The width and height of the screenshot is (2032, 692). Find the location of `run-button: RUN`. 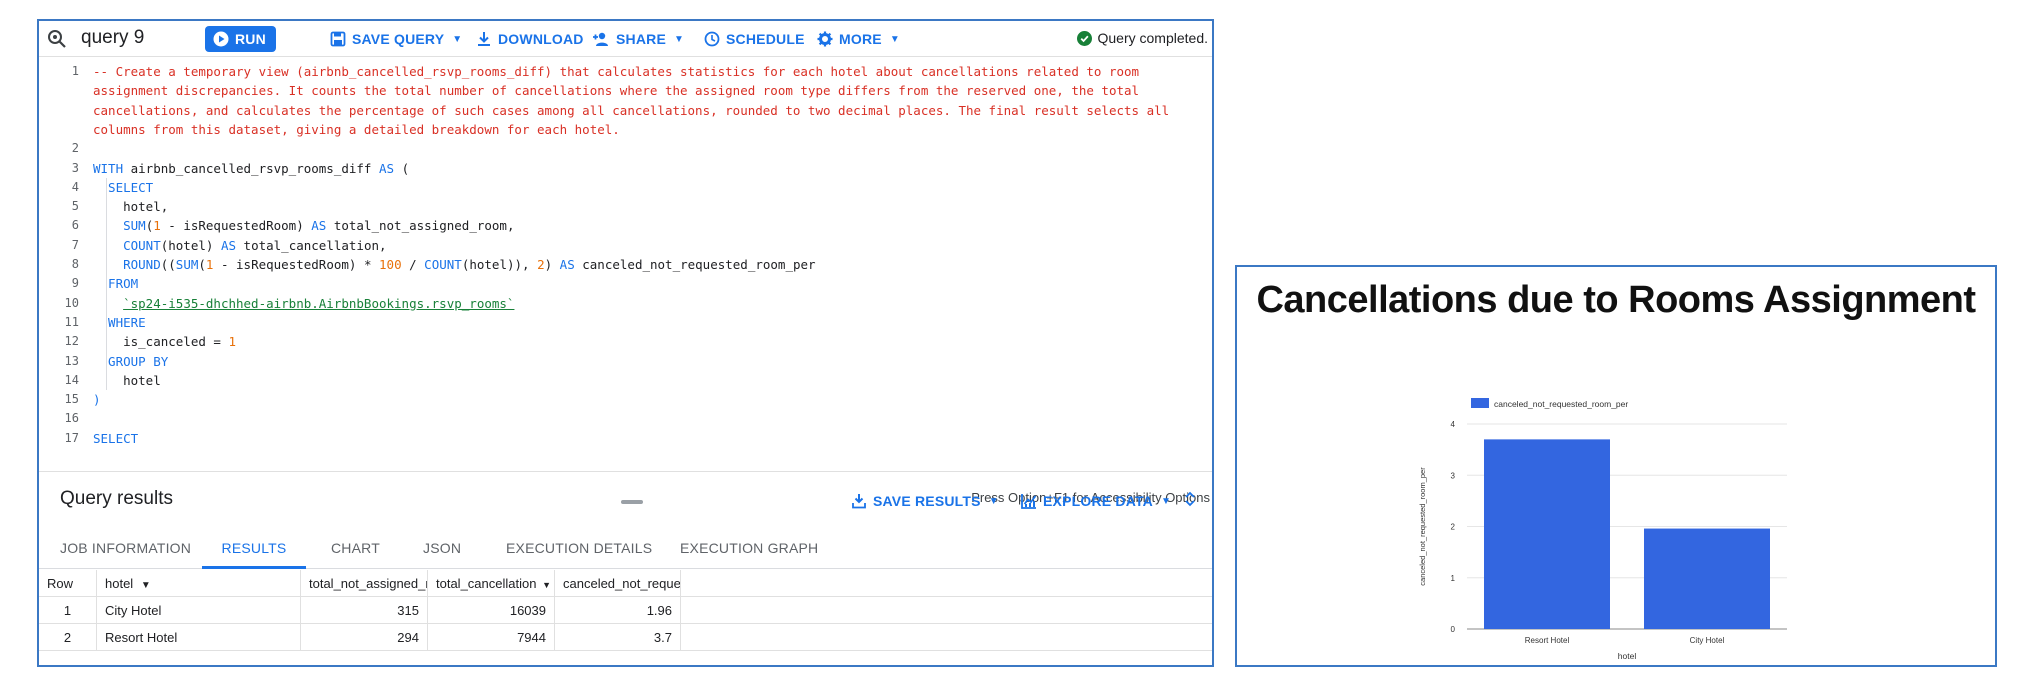

run-button: RUN is located at coordinates (240, 39).